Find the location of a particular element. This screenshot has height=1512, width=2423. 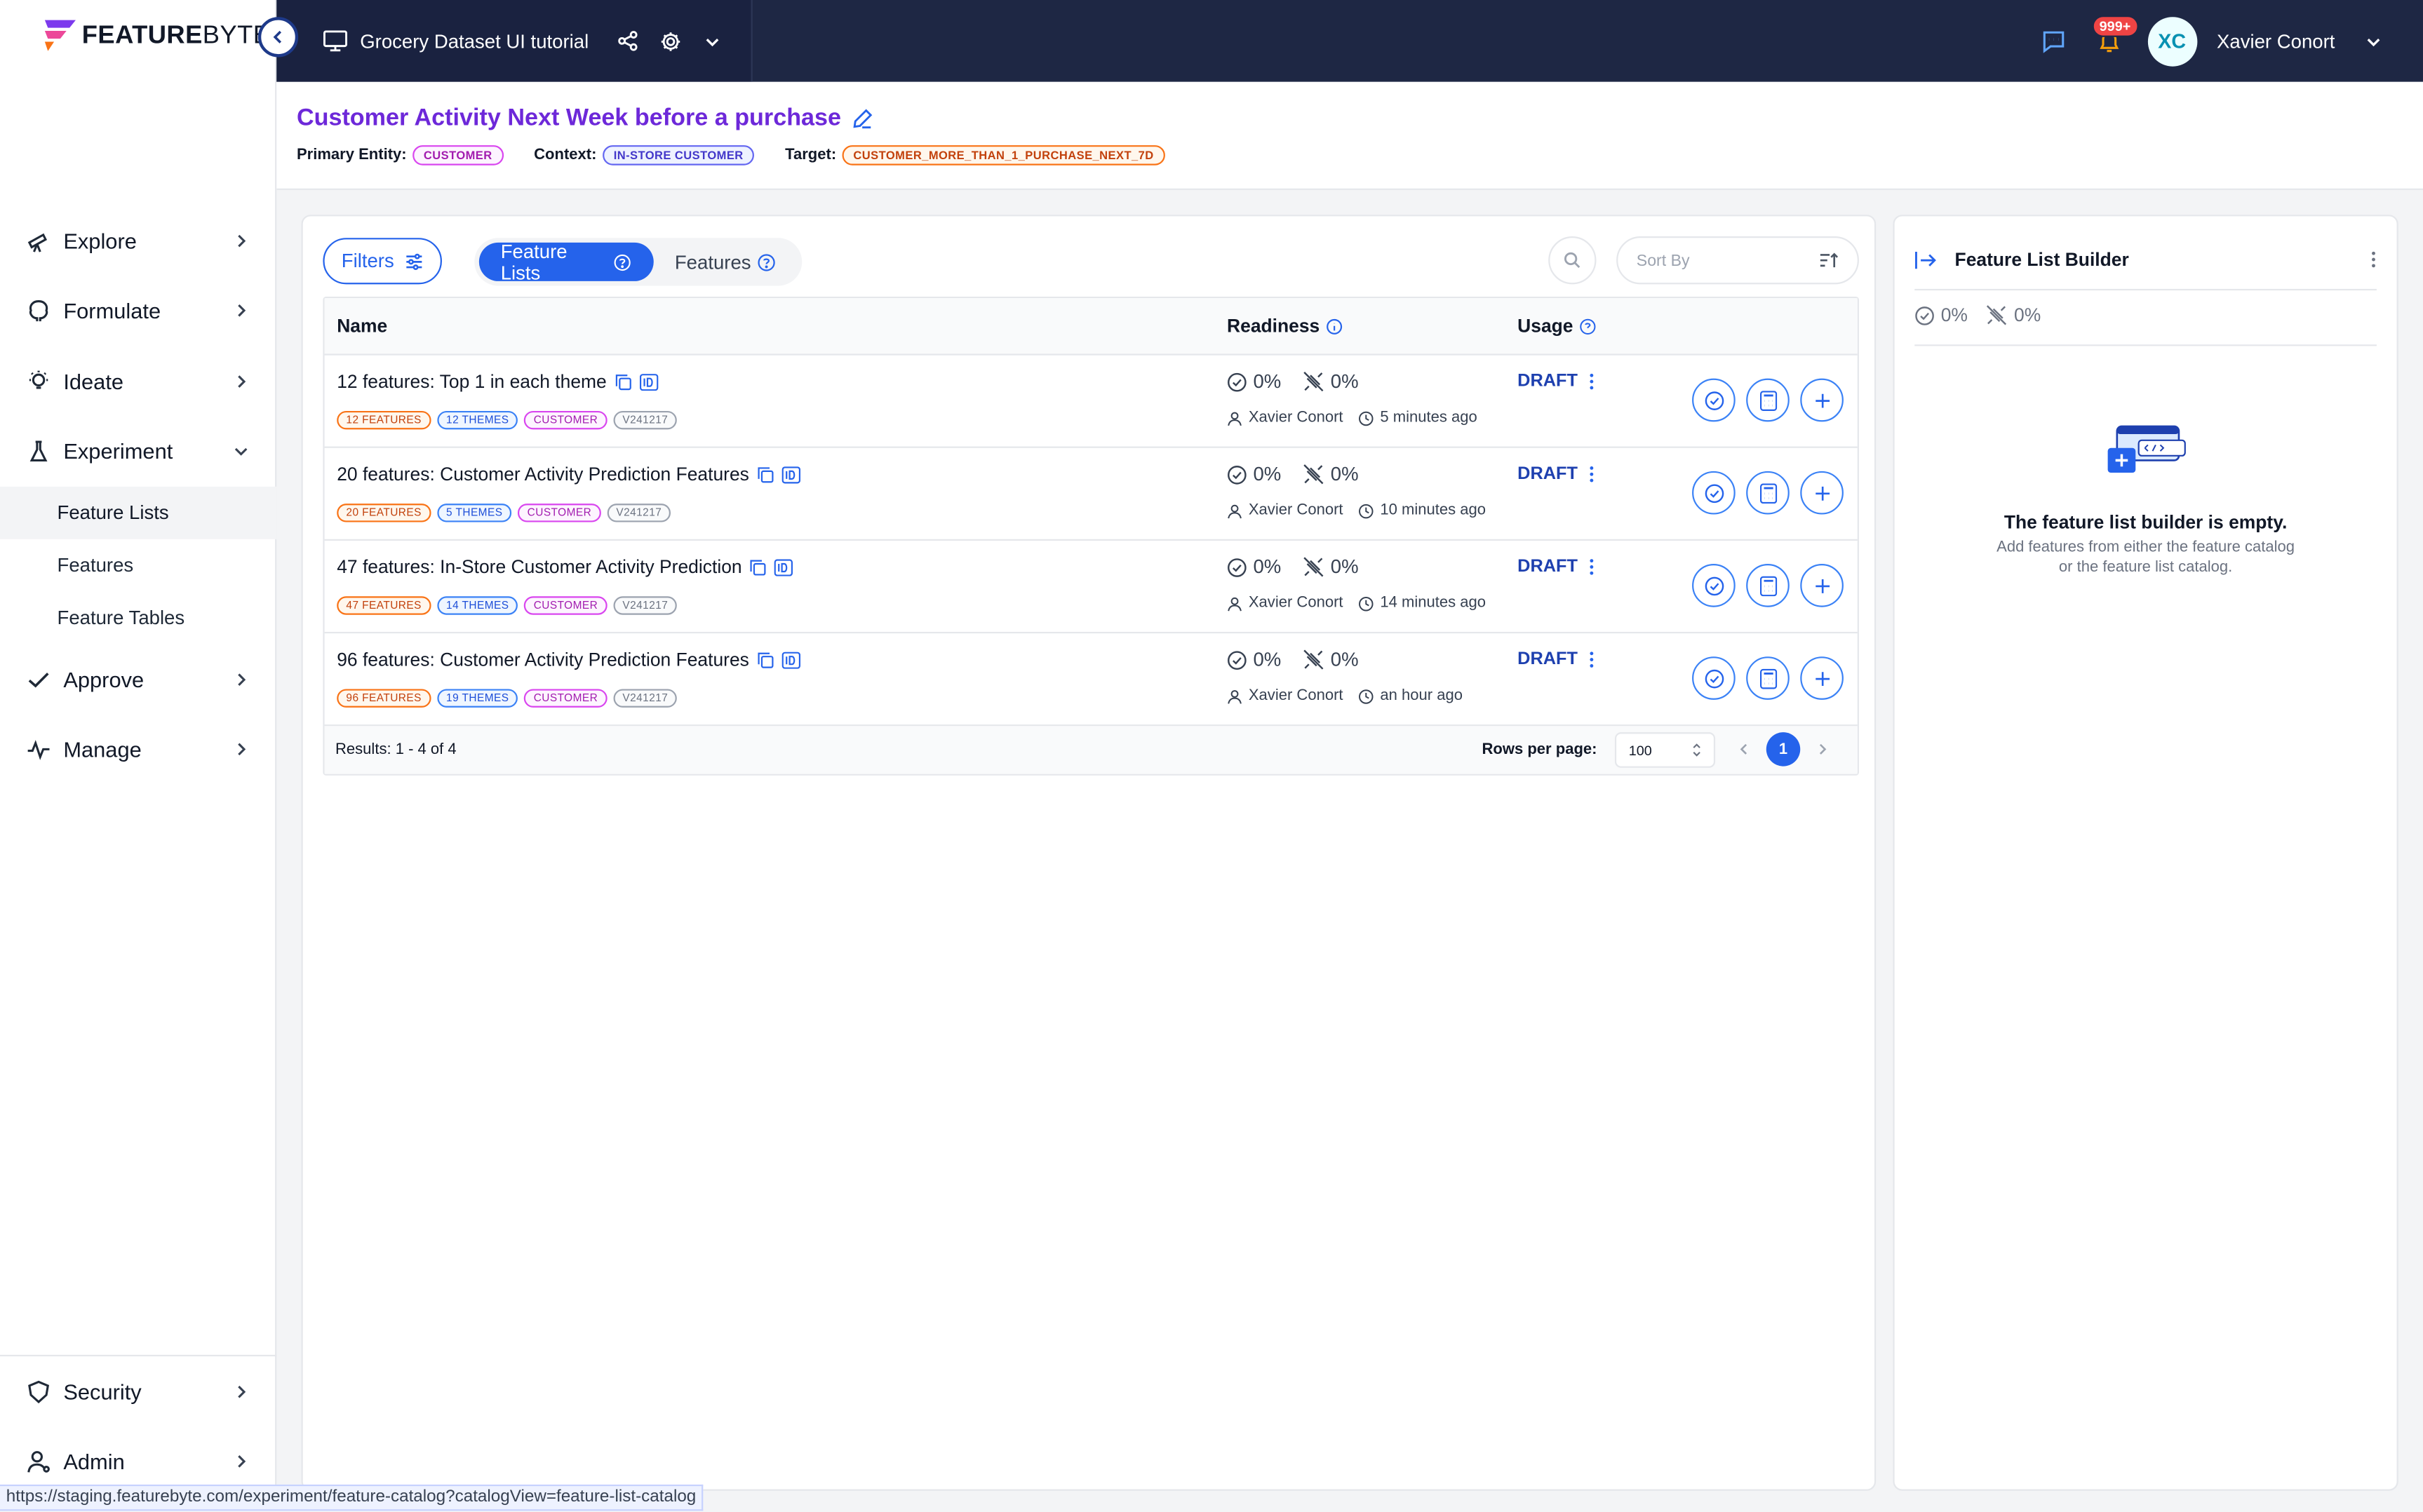

row-tags: 12 FEATURES 12 THEMES CUSTOMER V241217 is located at coordinates (508, 420).